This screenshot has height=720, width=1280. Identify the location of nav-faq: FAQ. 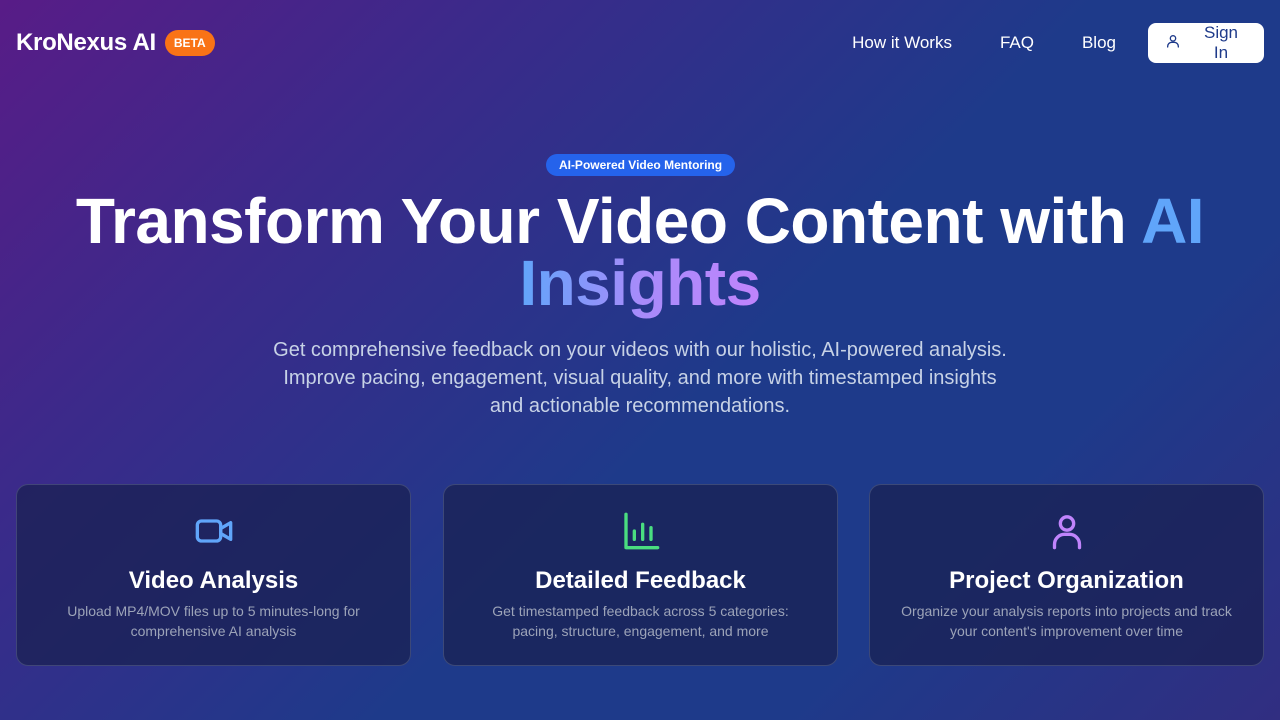
(1017, 43).